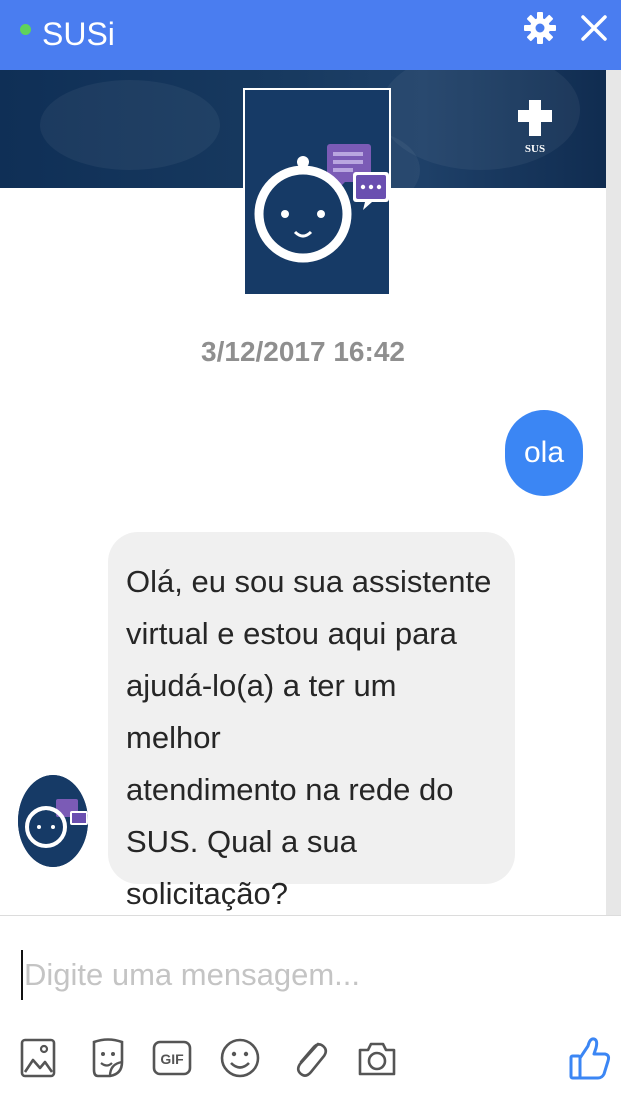 Image resolution: width=621 pixels, height=1104 pixels. What do you see at coordinates (290, 789) in the screenshot?
I see `bot-message-line: atendimento na rede do` at bounding box center [290, 789].